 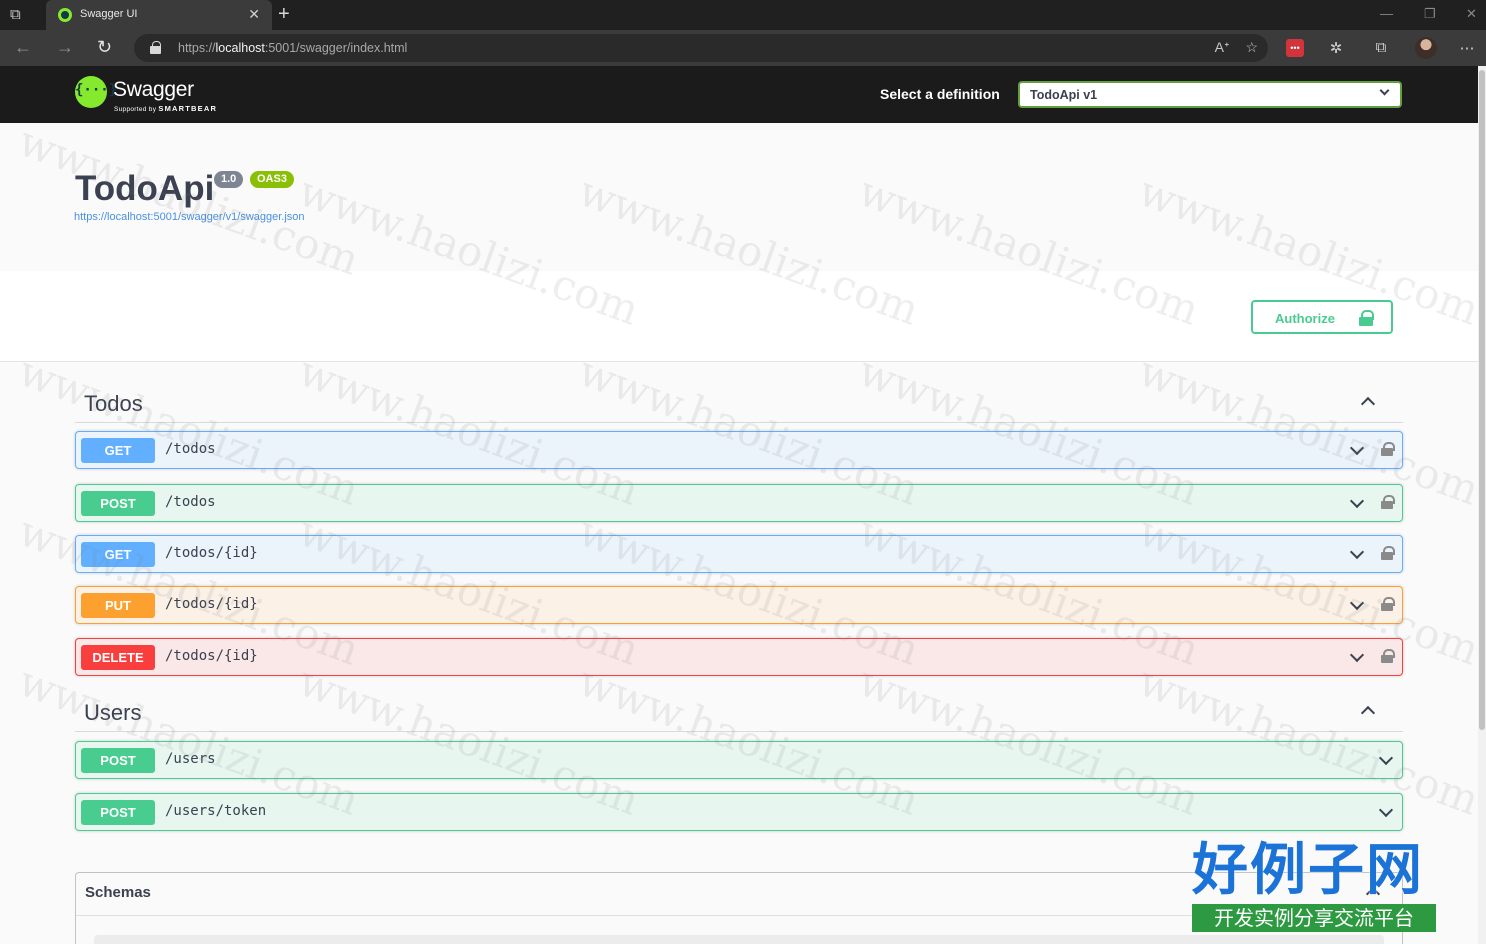 What do you see at coordinates (284, 14) in the screenshot?
I see `new-tab-icon: +` at bounding box center [284, 14].